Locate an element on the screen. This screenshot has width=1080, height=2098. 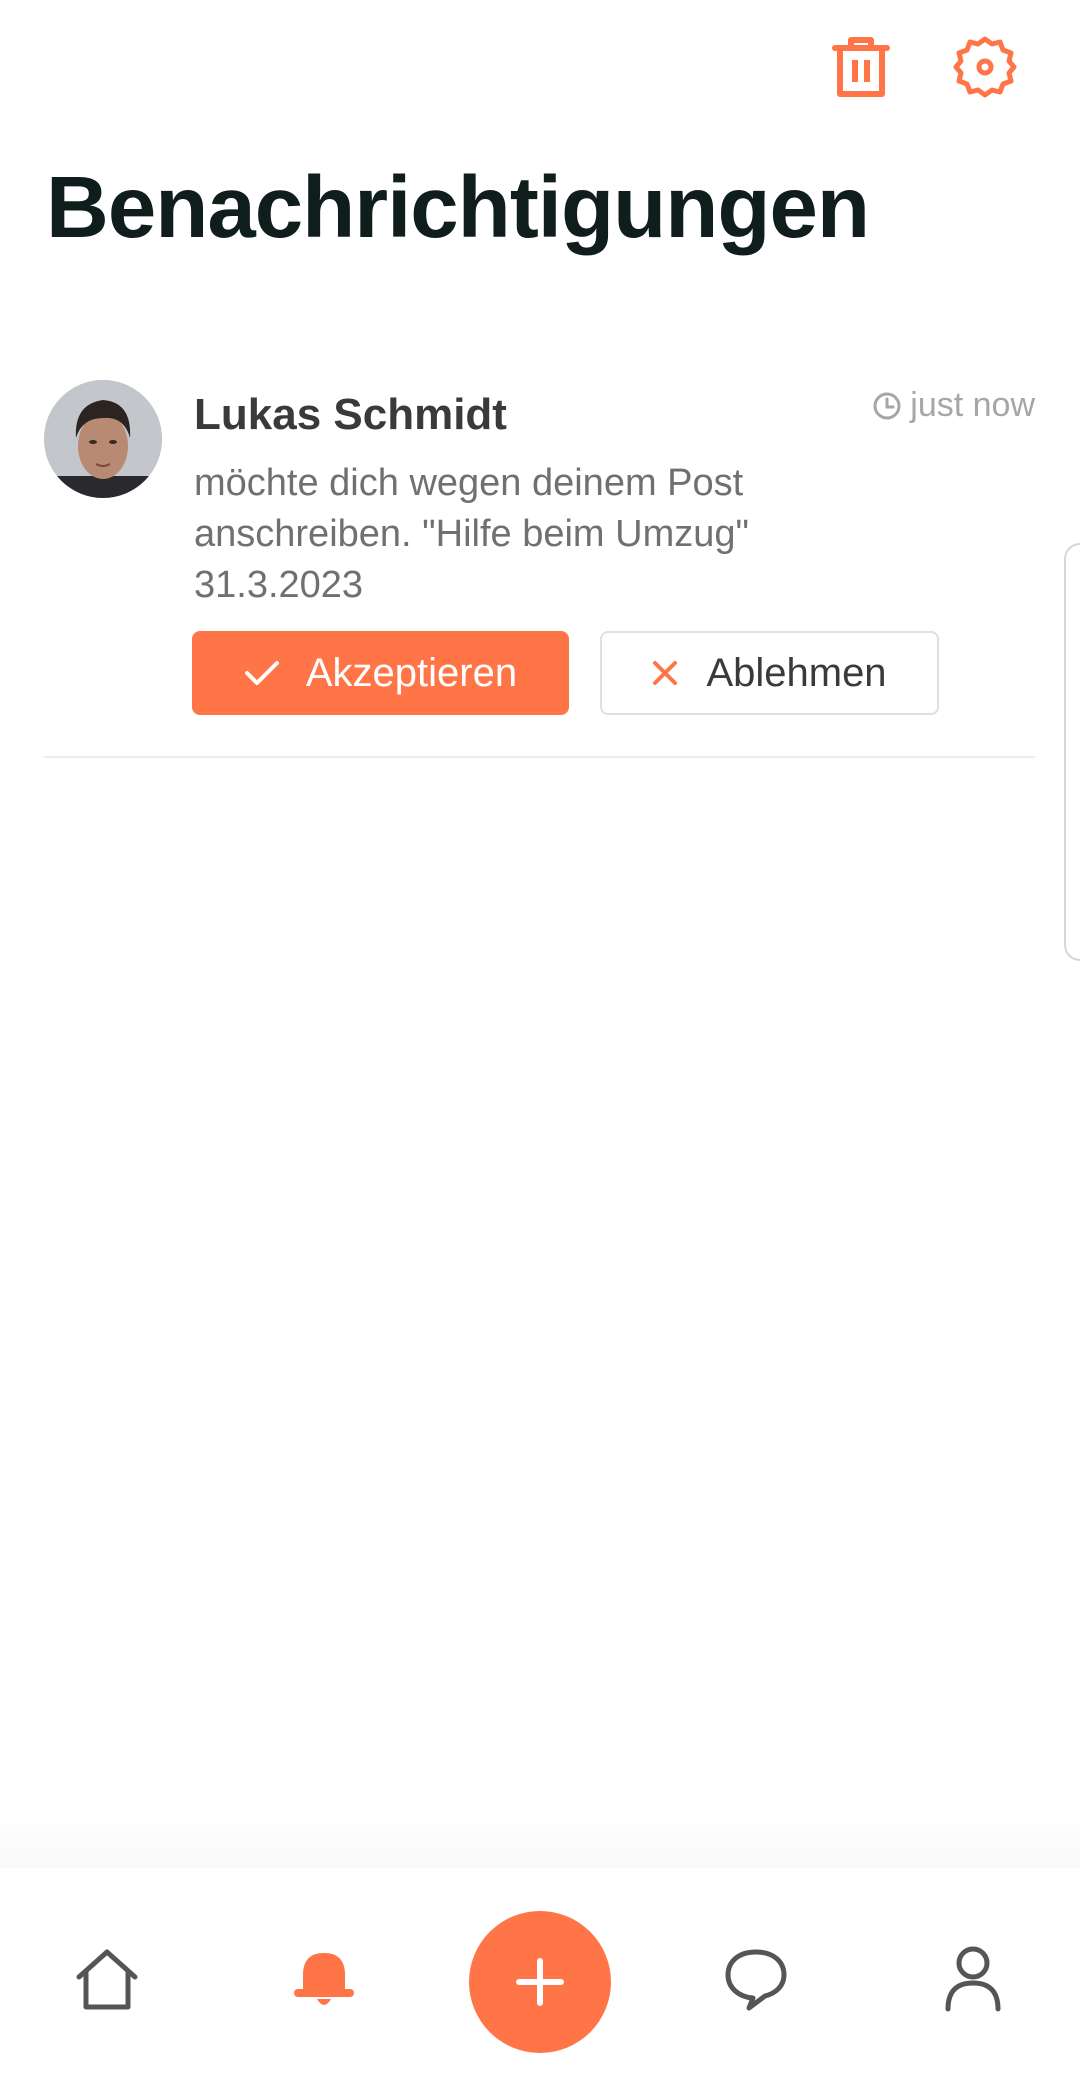
clock-icon is located at coordinates (887, 405).